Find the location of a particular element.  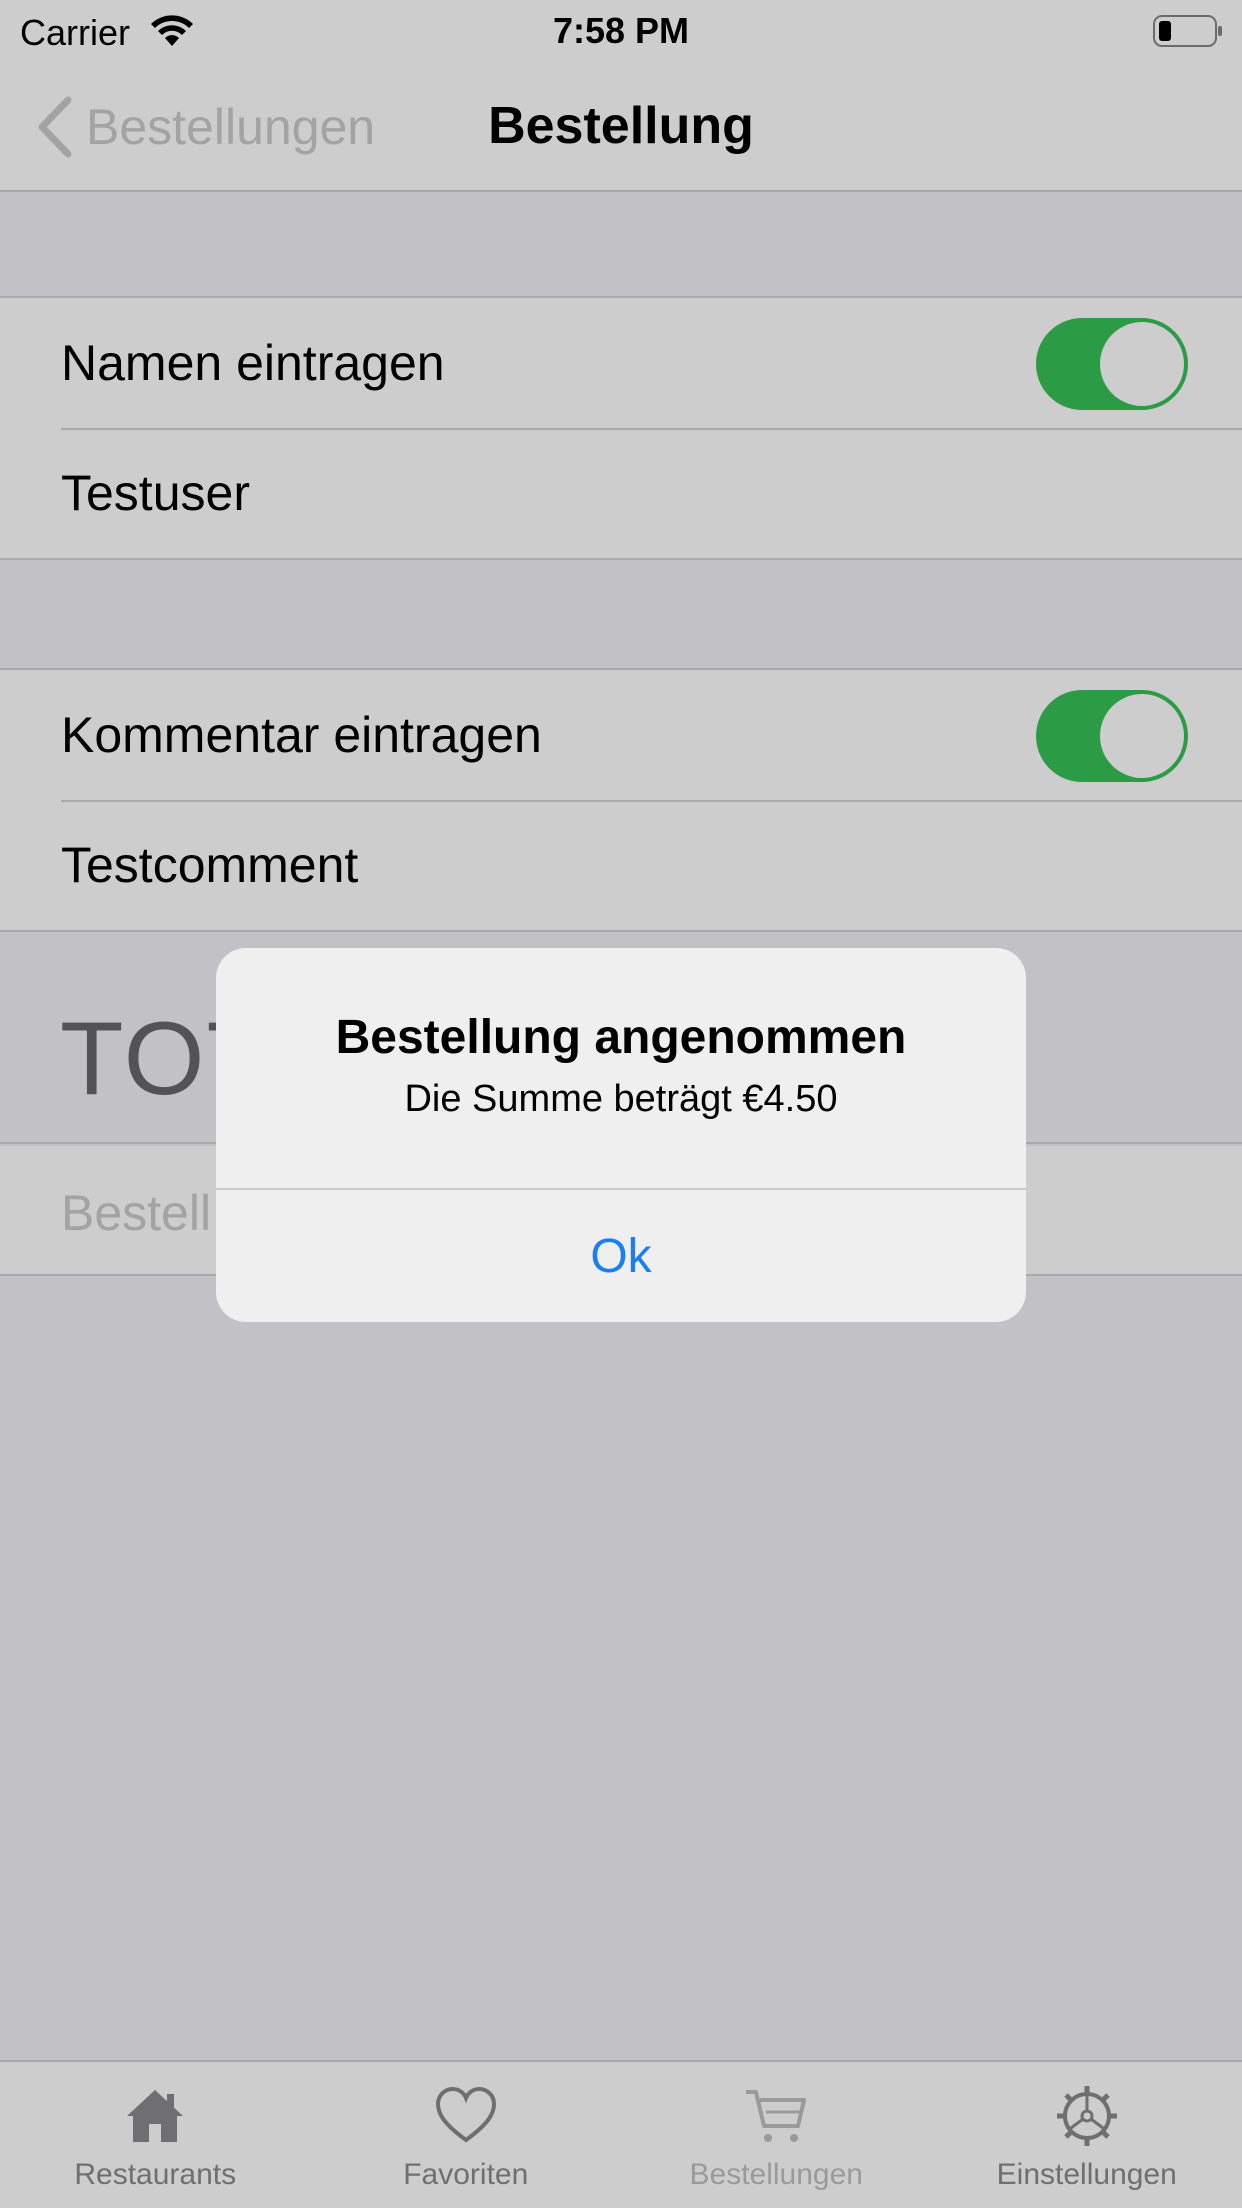

navigation-bar: Bestellungen Bestellung is located at coordinates (621, 129).